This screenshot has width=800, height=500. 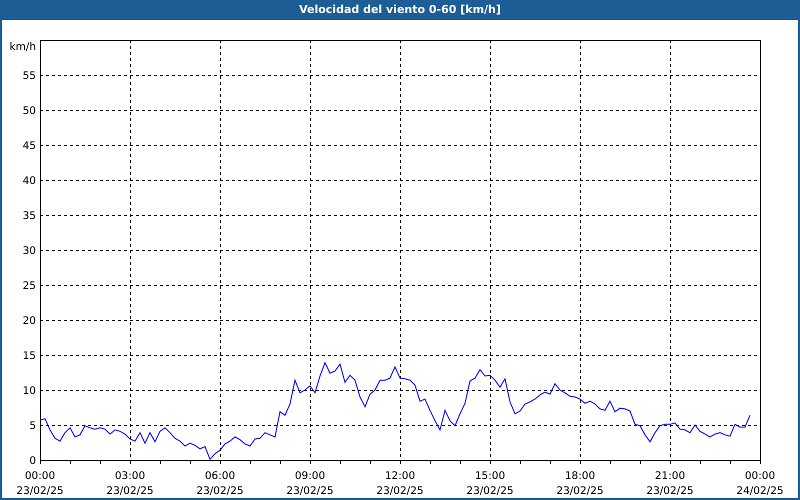 What do you see at coordinates (580, 483) in the screenshot?
I see `axis-tick-label: 18:00 23/02/25` at bounding box center [580, 483].